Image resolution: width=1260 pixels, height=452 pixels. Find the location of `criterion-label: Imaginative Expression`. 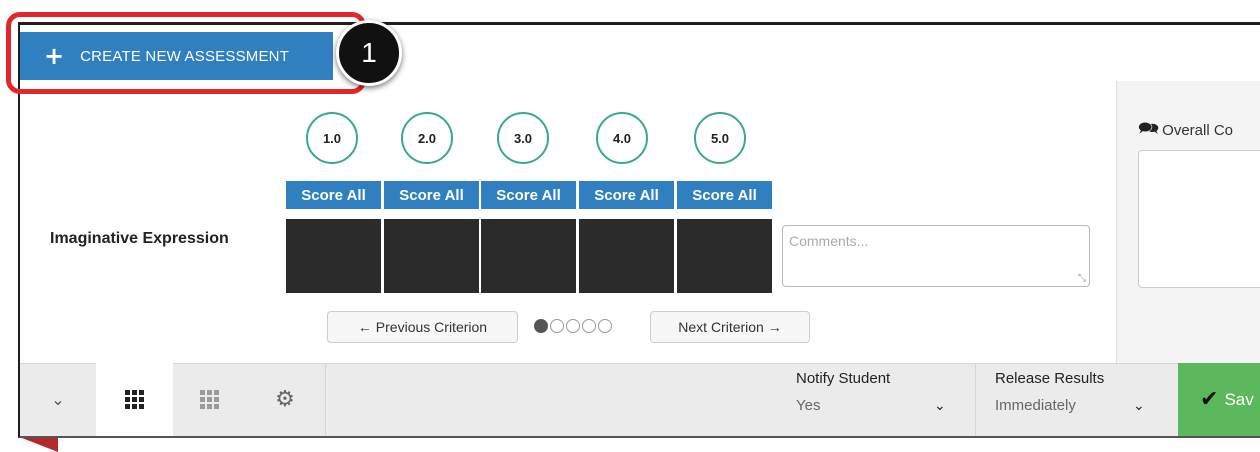

criterion-label: Imaginative Expression is located at coordinates (139, 238).